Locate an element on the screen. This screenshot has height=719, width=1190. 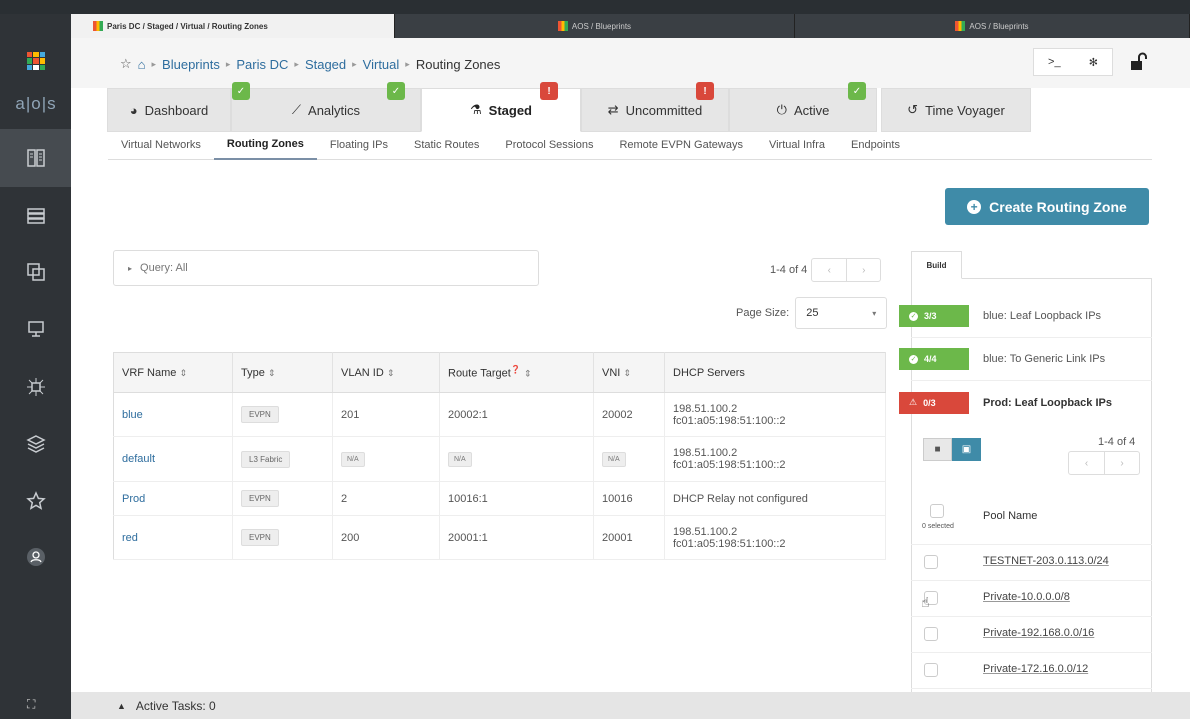
select-all-checkbox is located at coordinates (937, 511).